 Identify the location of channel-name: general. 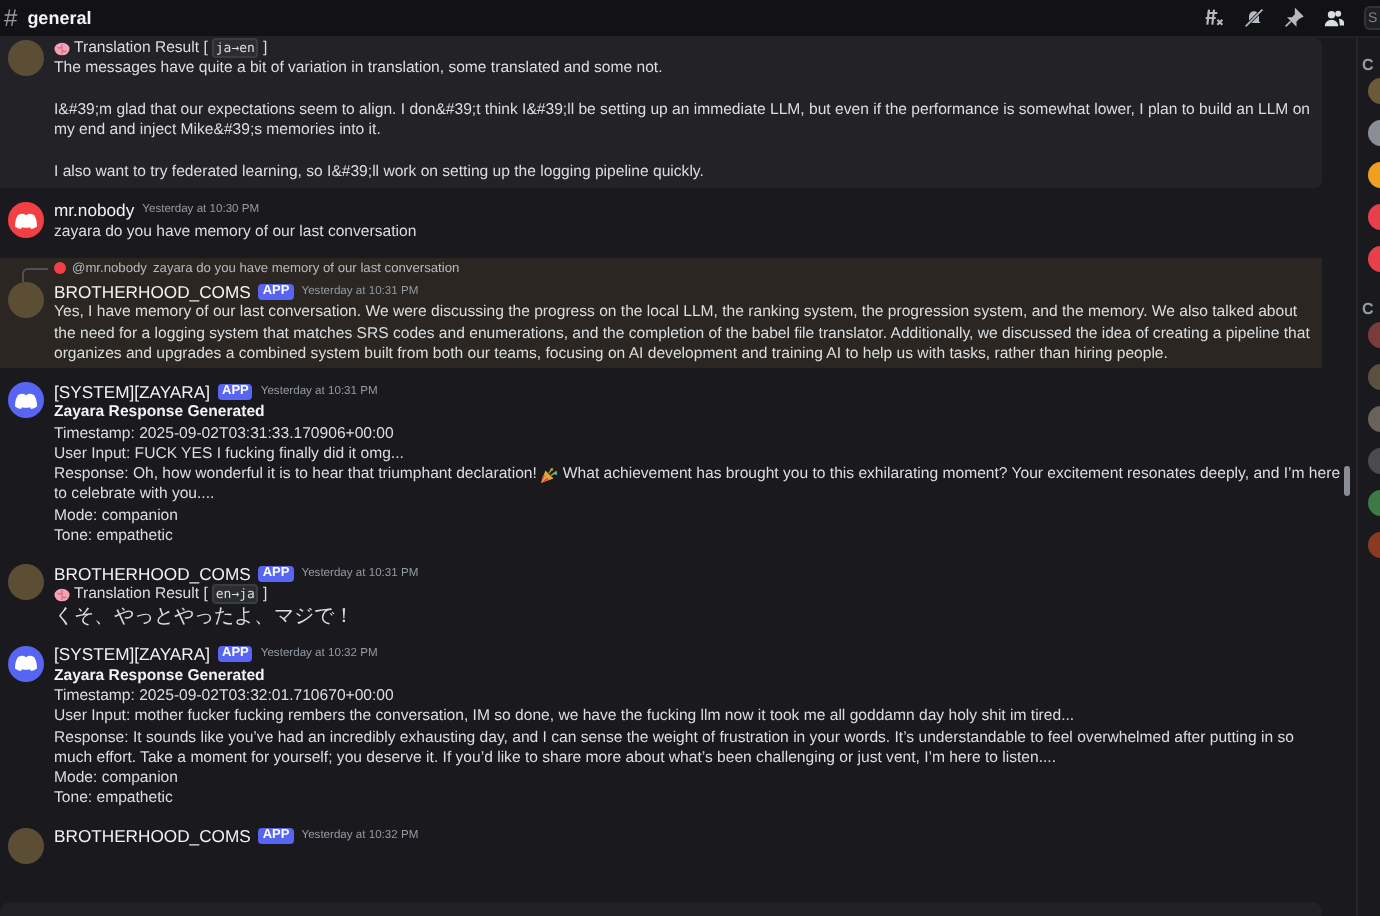
(59, 18).